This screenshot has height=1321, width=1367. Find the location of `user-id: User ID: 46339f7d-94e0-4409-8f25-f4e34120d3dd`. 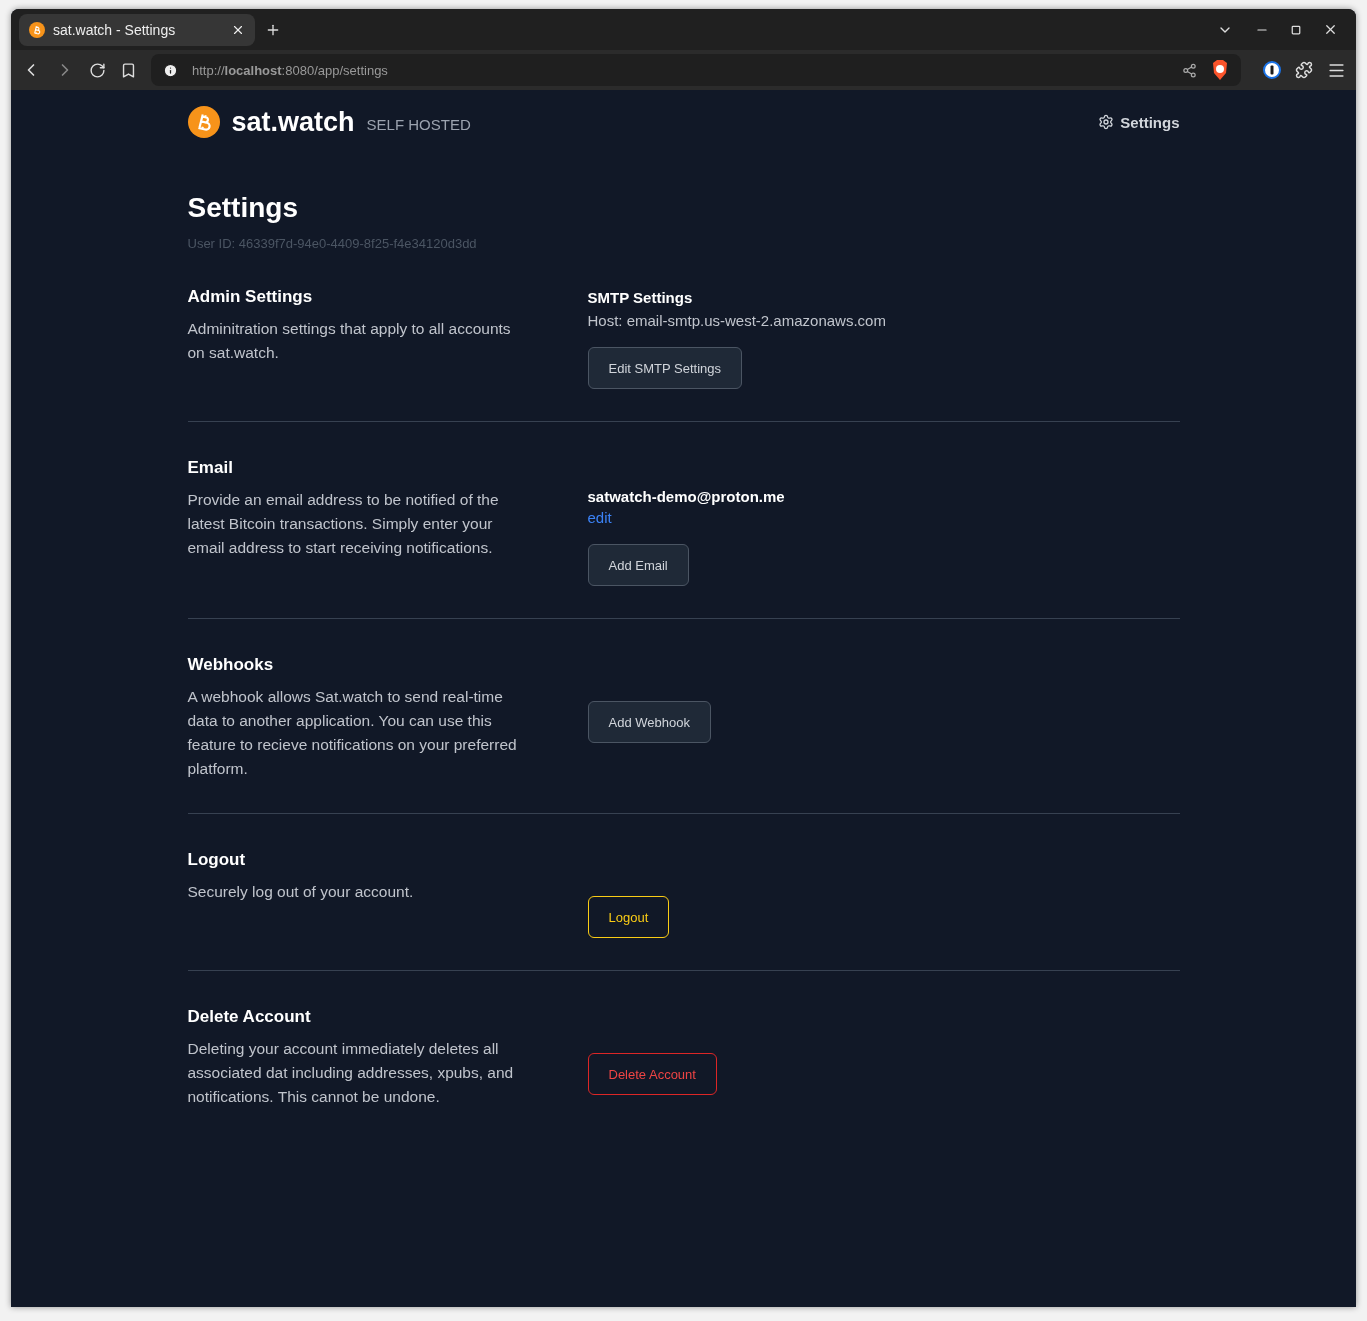

user-id: User ID: 46339f7d-94e0-4409-8f25-f4e34120d3dd is located at coordinates (332, 243).